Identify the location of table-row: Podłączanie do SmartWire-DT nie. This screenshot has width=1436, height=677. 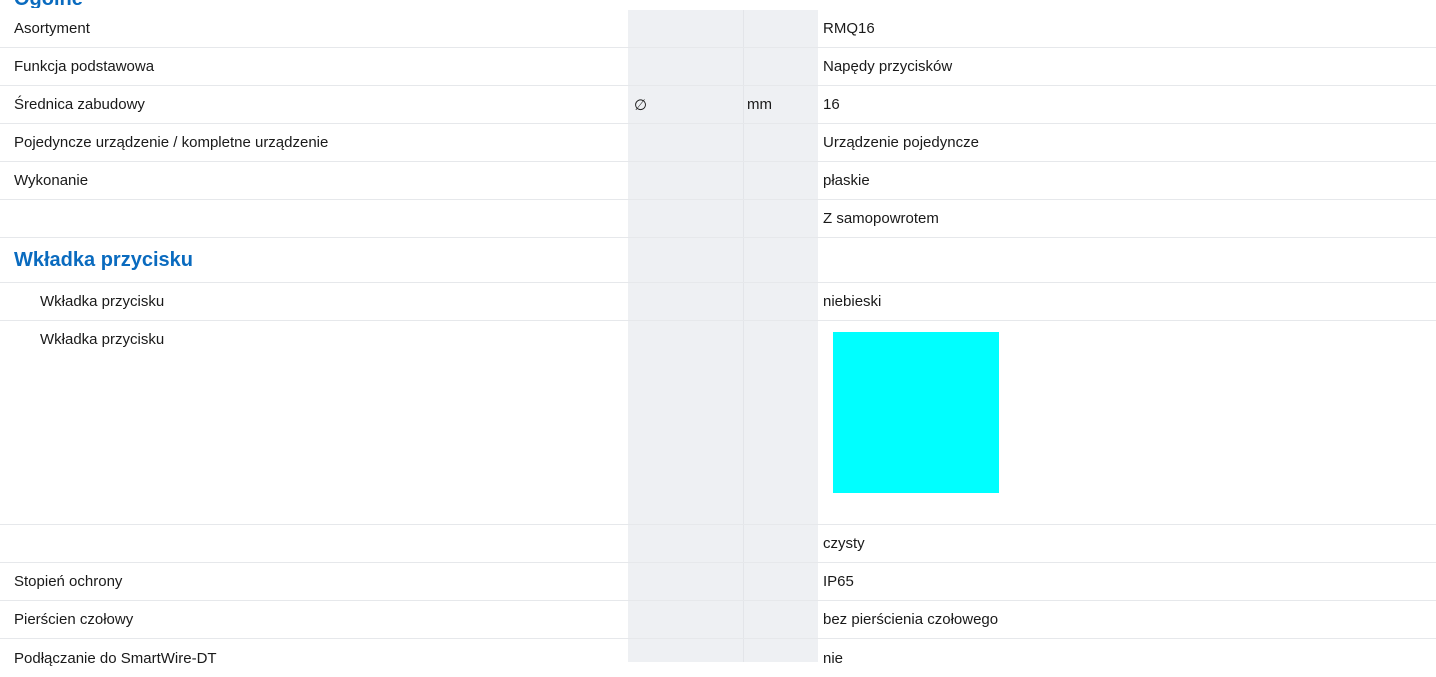
(718, 658).